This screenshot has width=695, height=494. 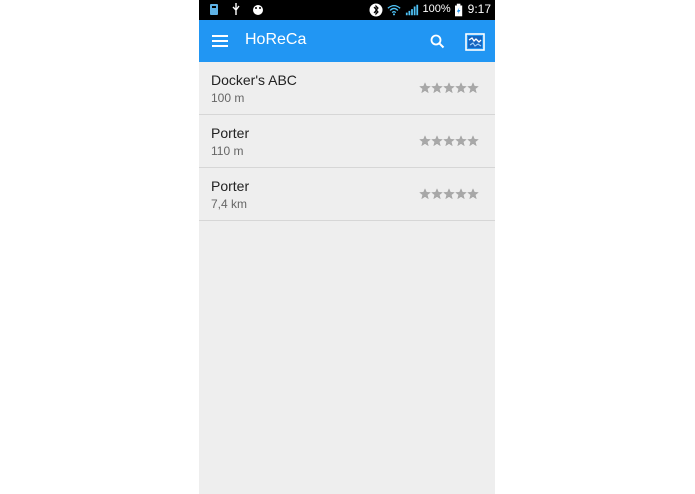 I want to click on battery-percent: 100%, so click(x=436, y=9).